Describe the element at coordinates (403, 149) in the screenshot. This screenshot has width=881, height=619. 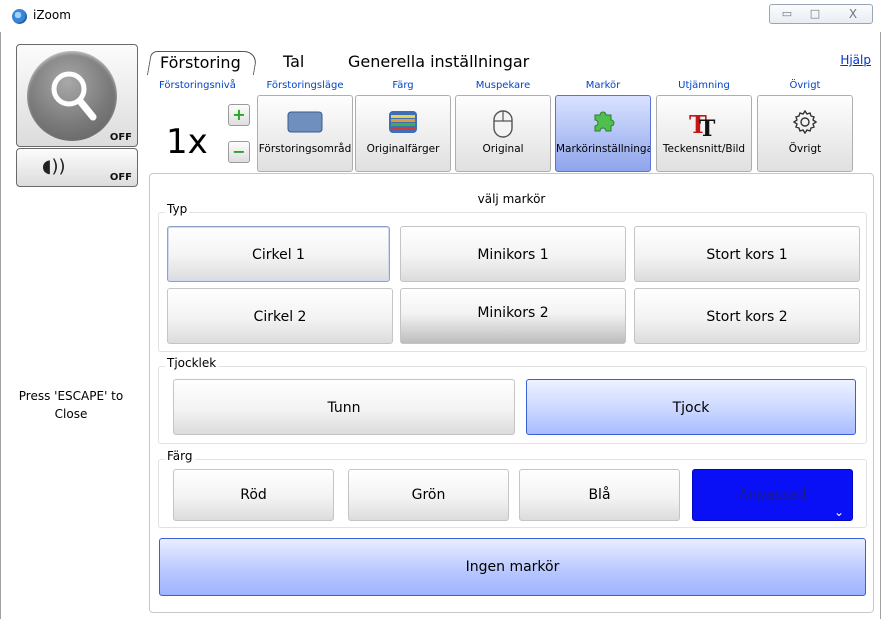
I see `color-mode-label: Originalfärger` at that location.